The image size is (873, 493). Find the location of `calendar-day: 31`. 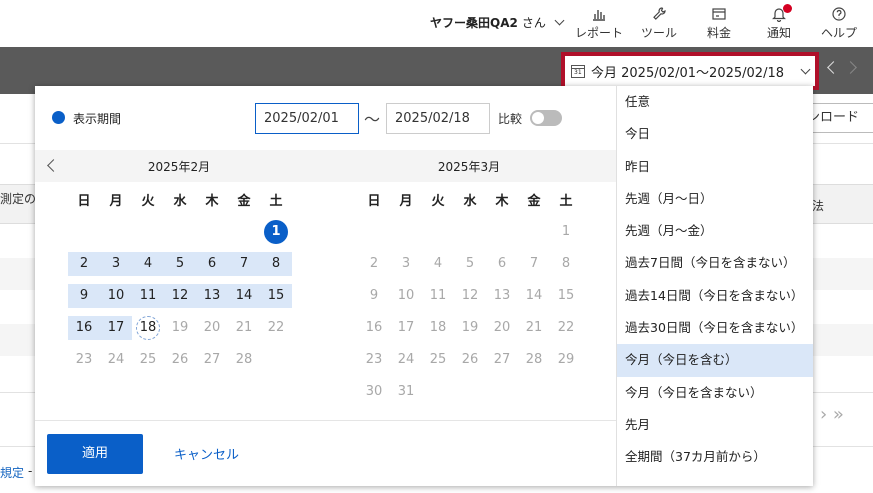

calendar-day: 31 is located at coordinates (406, 392).